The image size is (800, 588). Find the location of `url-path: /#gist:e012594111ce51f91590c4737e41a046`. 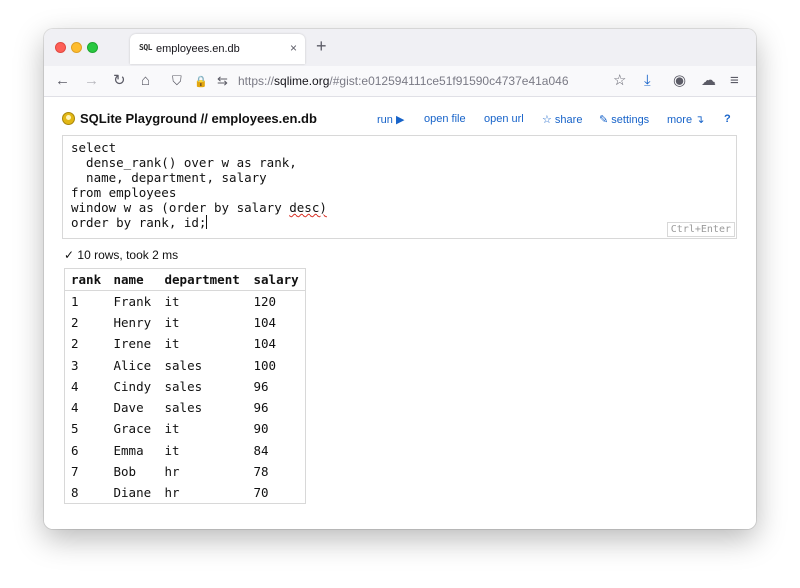

url-path: /#gist:e012594111ce51f91590c4737e41a046 is located at coordinates (449, 81).